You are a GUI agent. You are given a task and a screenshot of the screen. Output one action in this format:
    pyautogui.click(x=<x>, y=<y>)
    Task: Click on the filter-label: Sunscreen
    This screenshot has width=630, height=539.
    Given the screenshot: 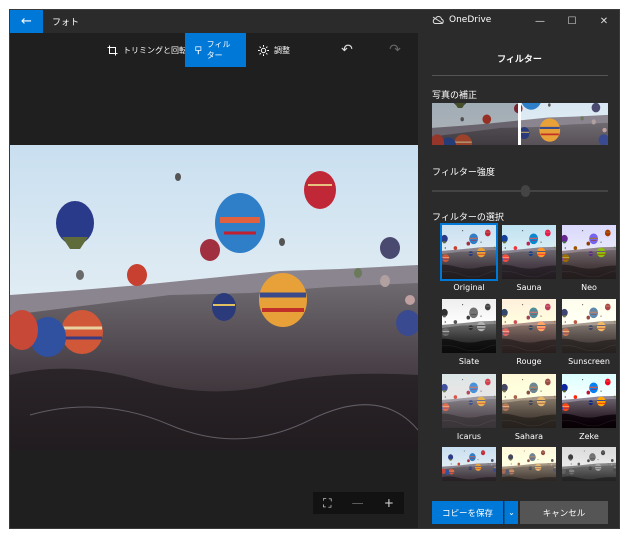 What is the action you would take?
    pyautogui.click(x=589, y=361)
    